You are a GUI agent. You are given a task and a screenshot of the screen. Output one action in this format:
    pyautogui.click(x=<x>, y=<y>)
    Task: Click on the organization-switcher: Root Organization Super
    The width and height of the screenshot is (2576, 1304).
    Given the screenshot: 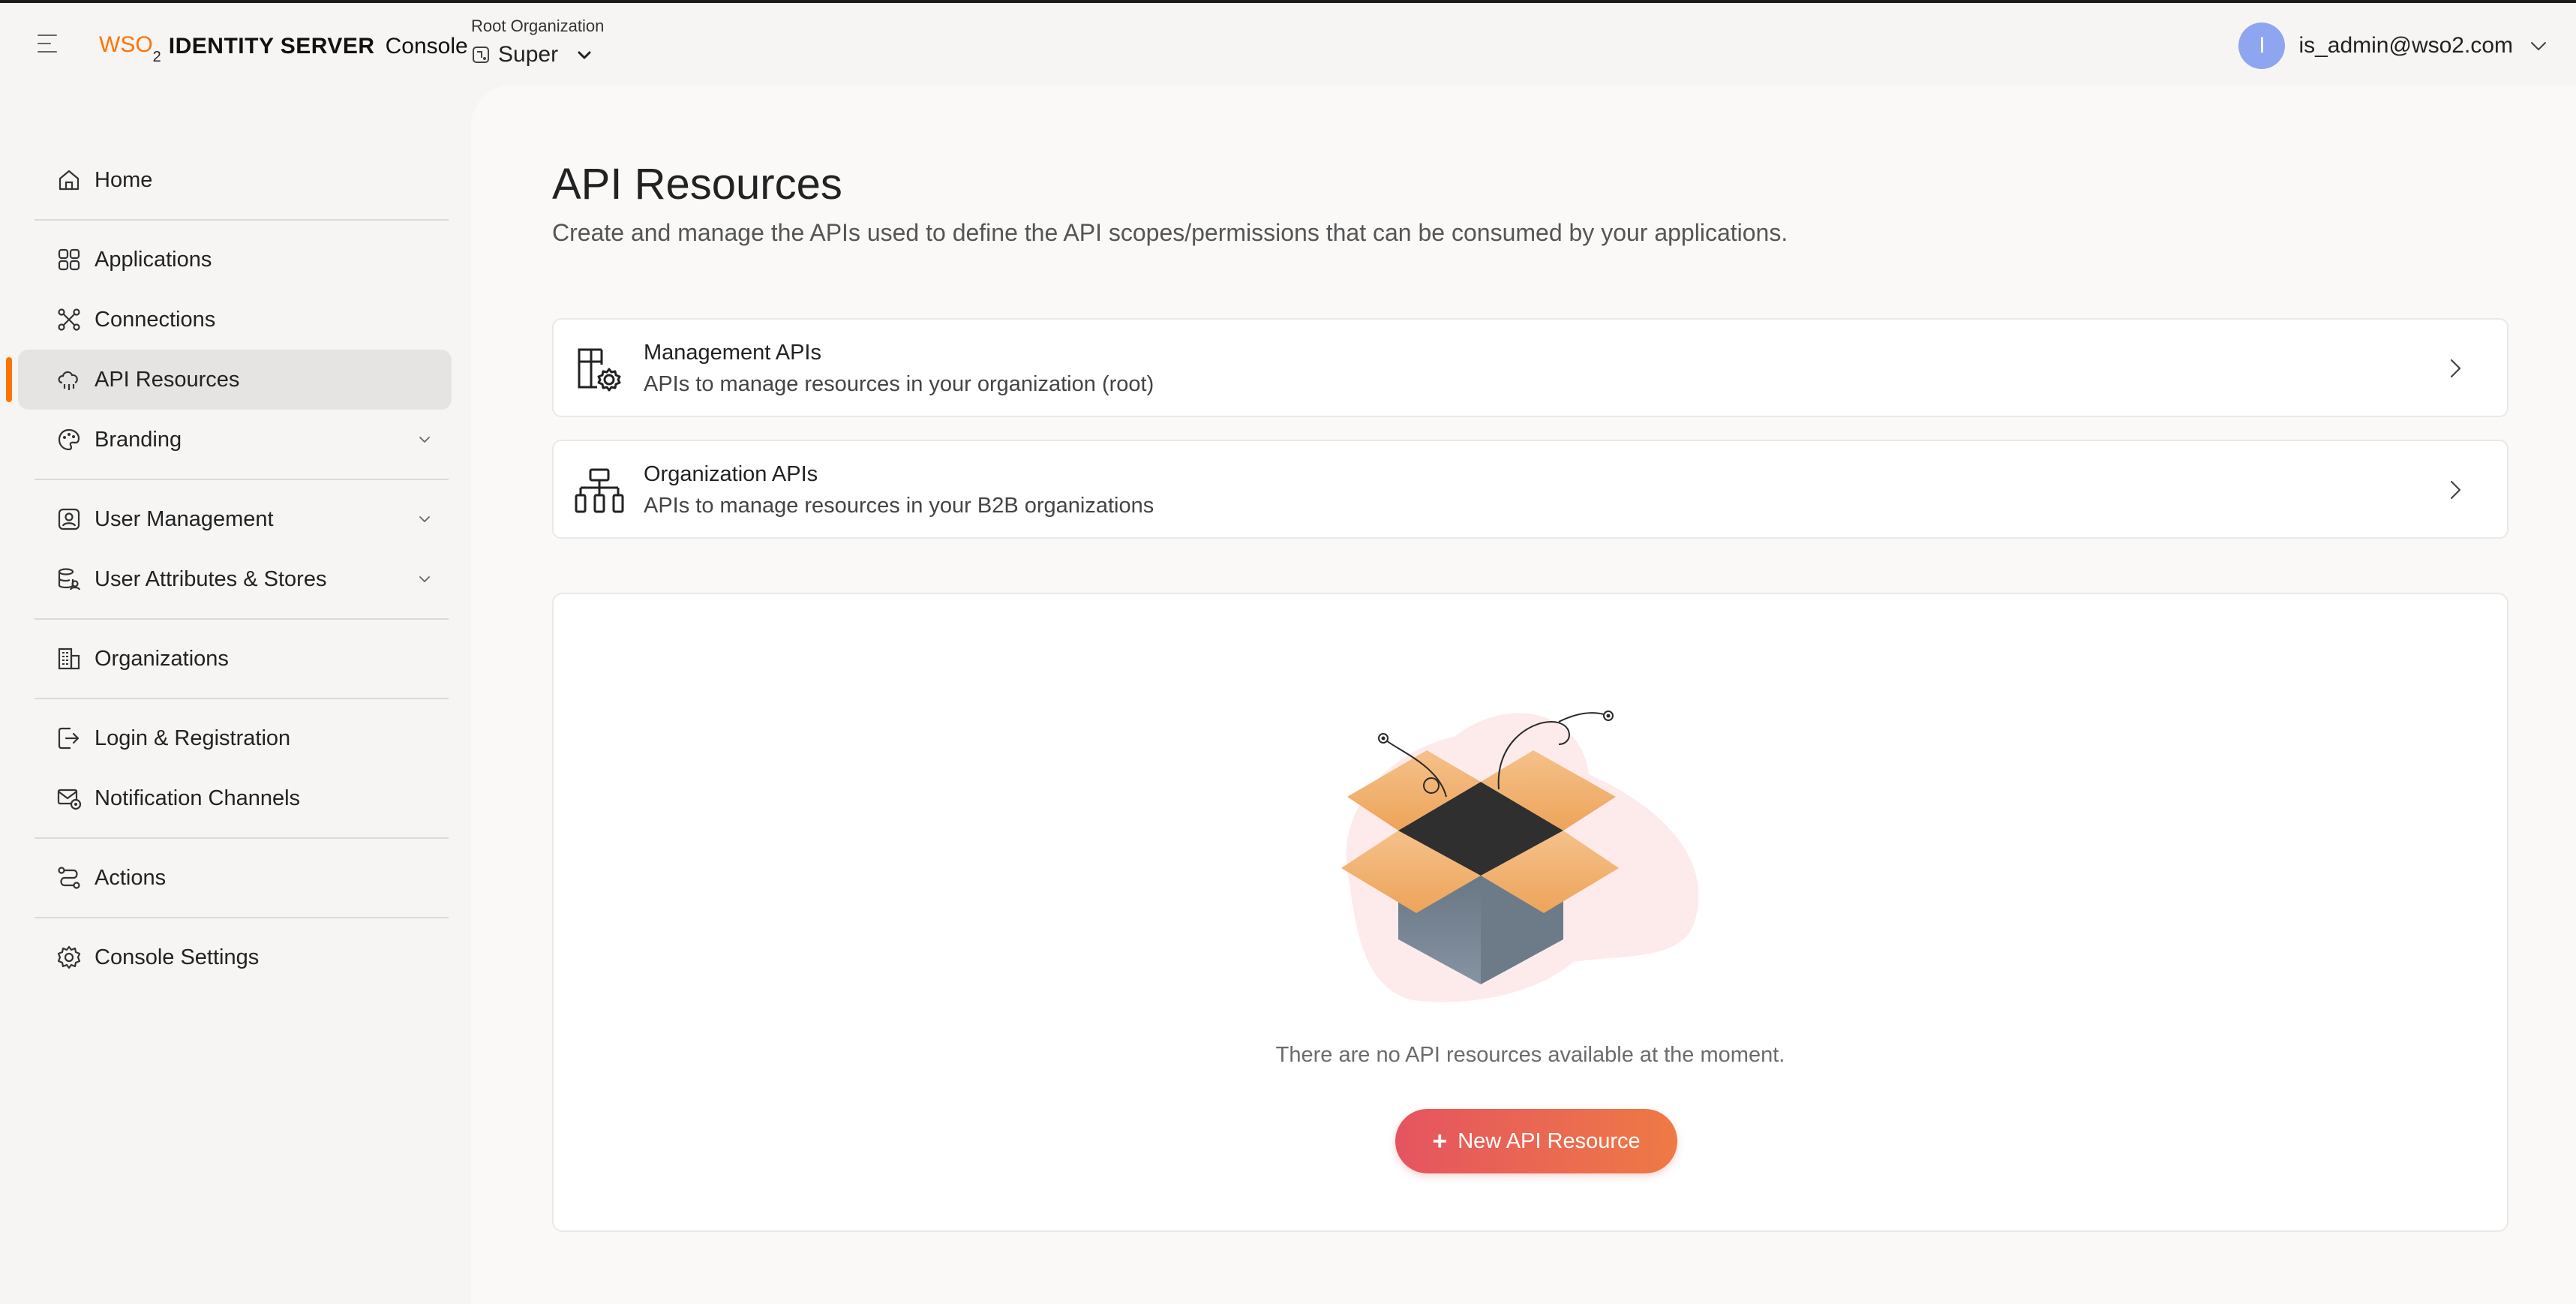 What is the action you would take?
    pyautogui.click(x=537, y=42)
    